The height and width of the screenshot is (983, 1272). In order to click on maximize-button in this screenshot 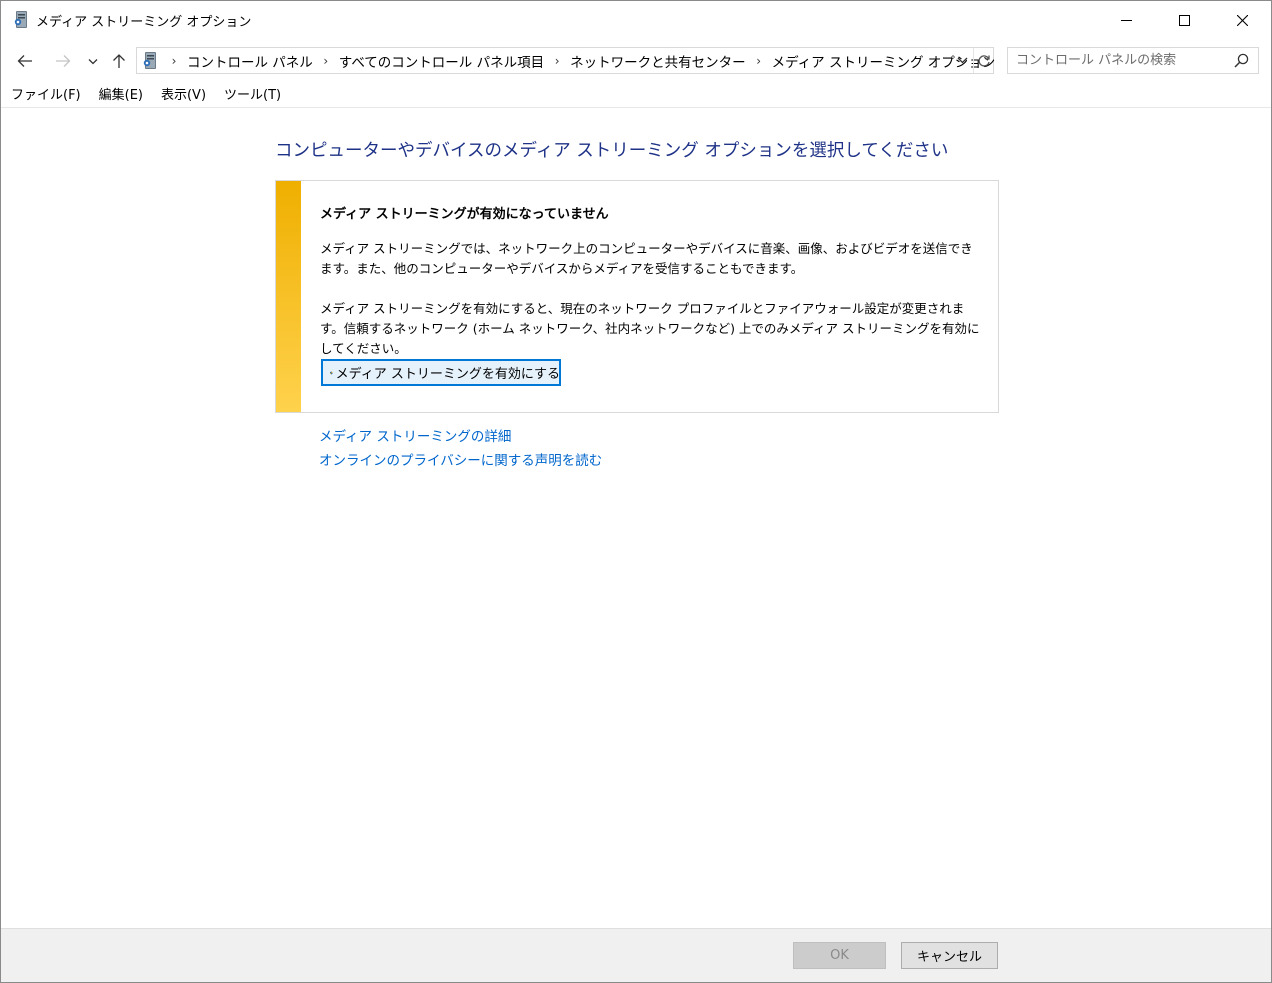, I will do `click(1184, 20)`.